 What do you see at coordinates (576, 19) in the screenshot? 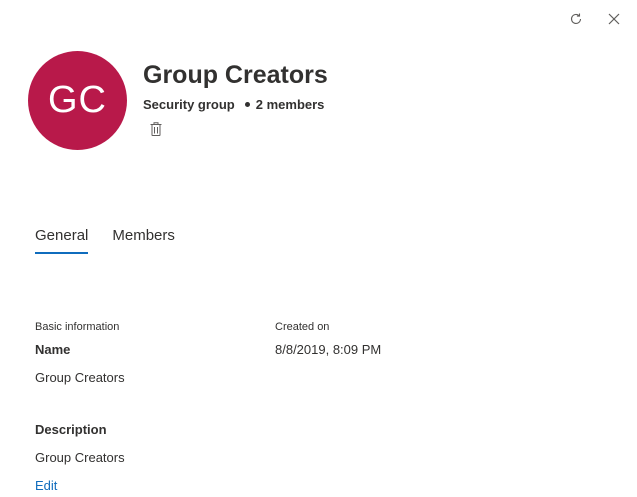
I see `refresh-icon` at bounding box center [576, 19].